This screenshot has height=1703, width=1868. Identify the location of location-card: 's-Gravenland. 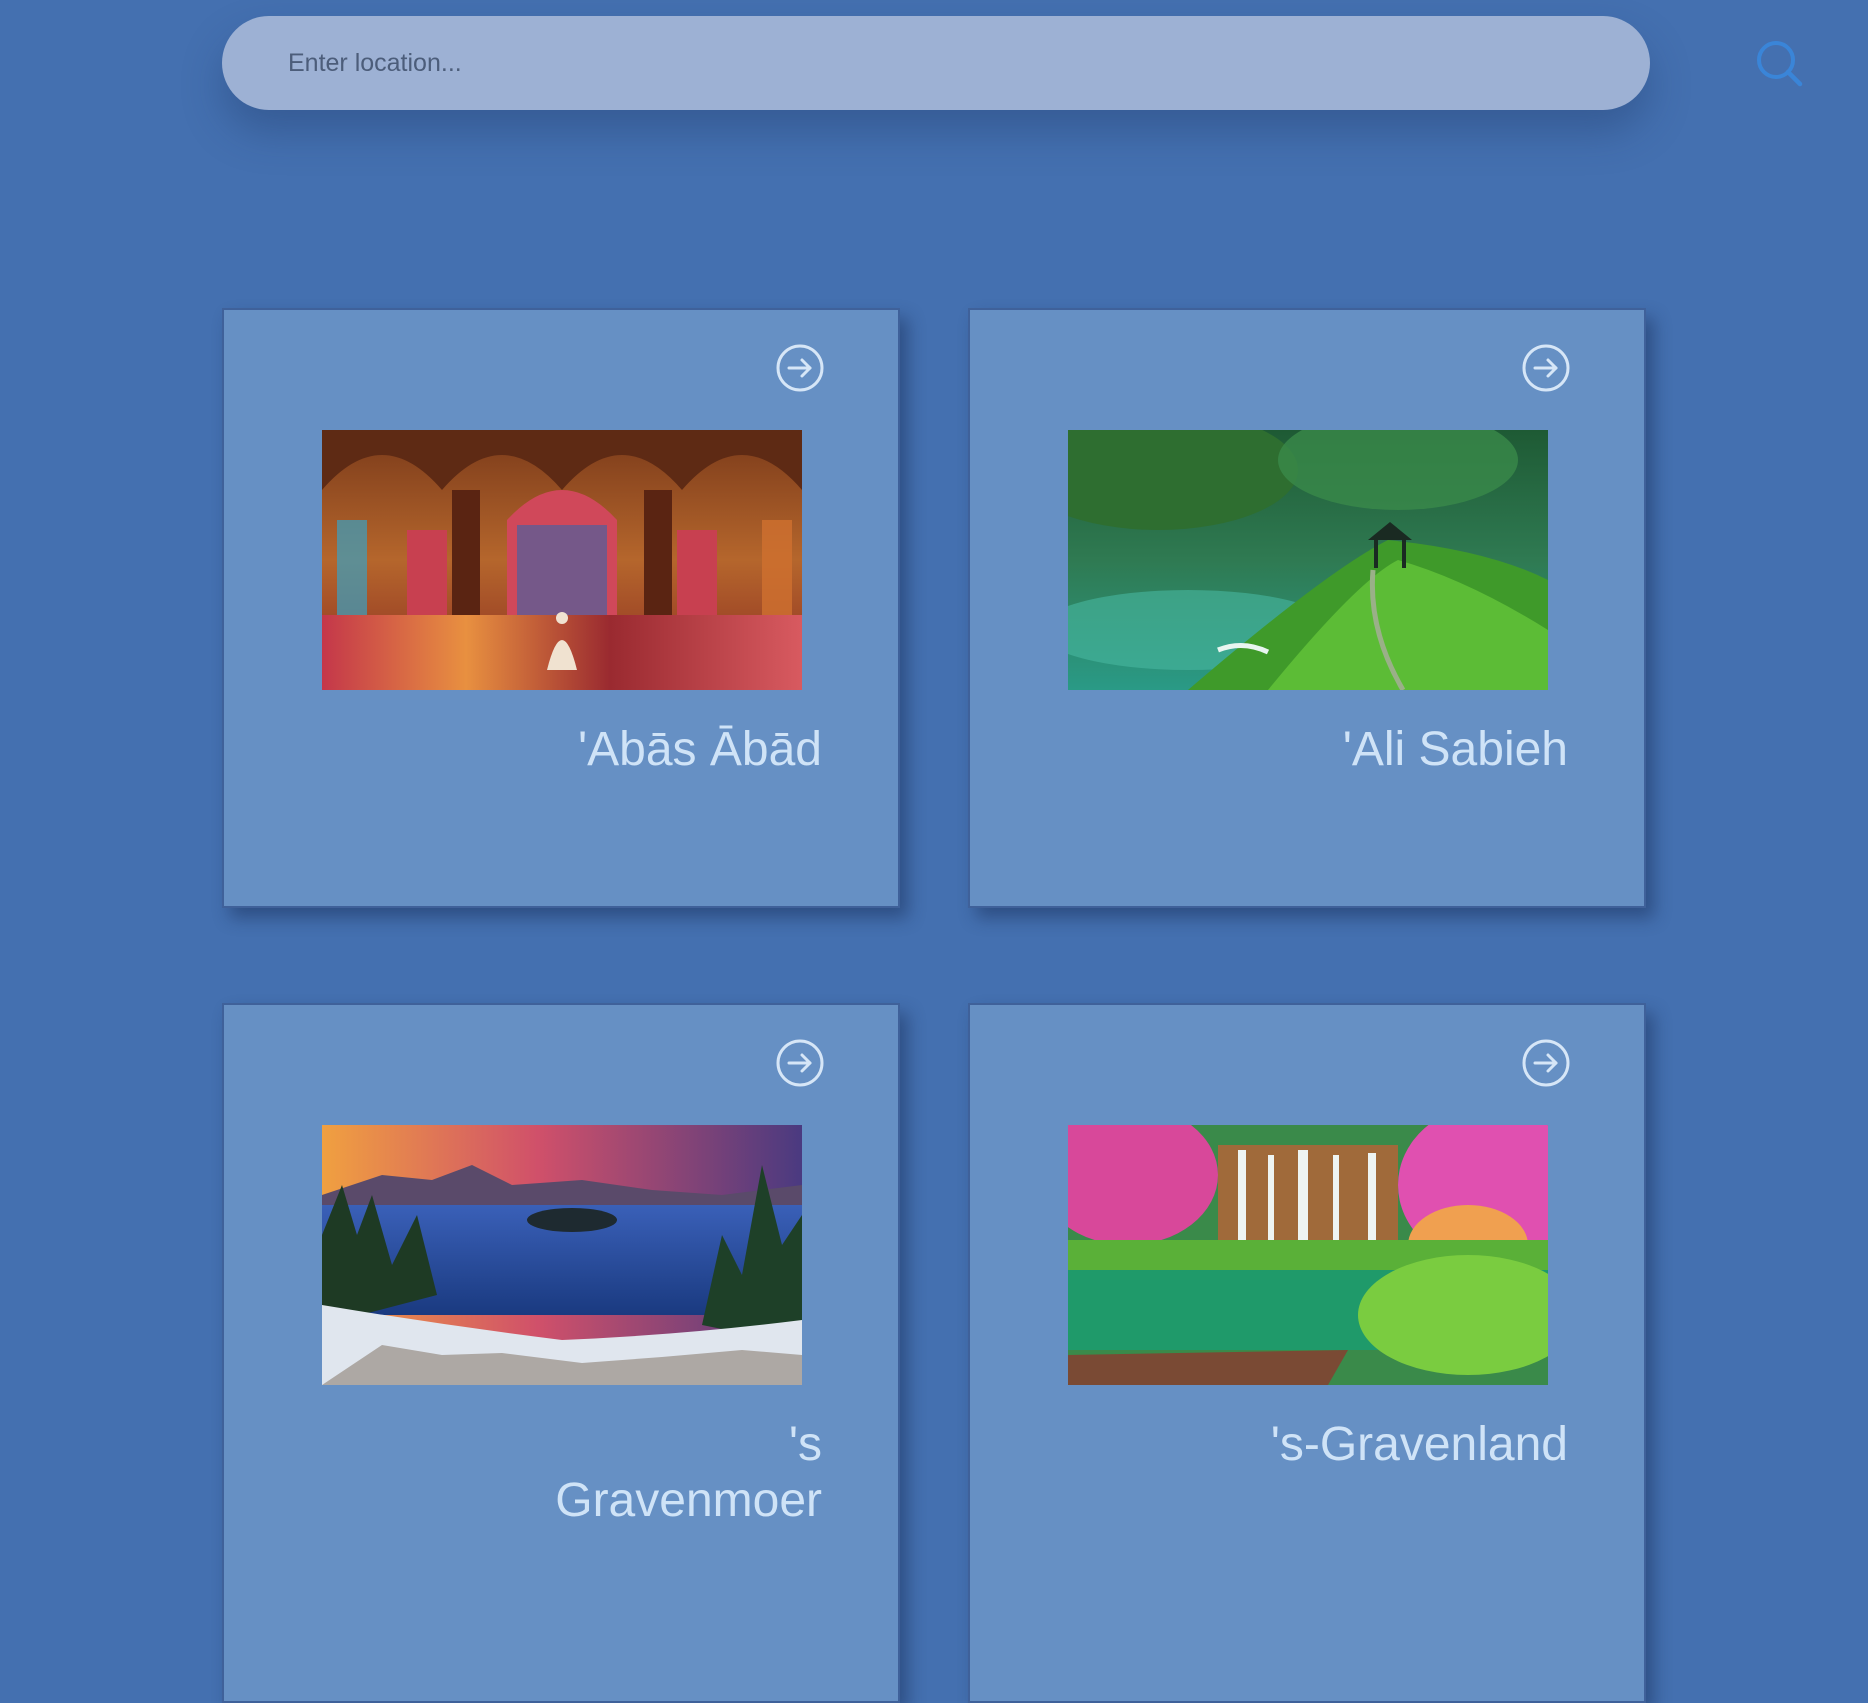
(1307, 1353).